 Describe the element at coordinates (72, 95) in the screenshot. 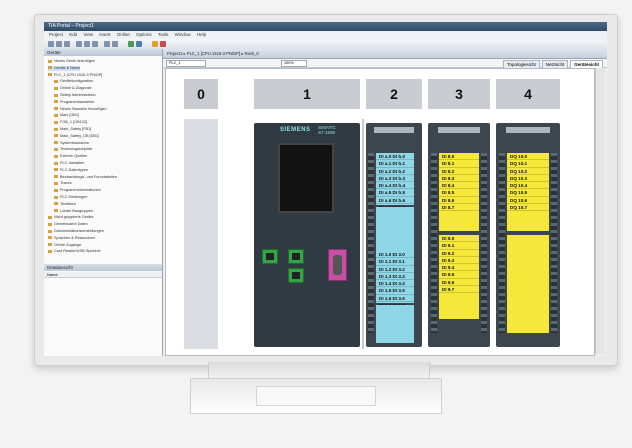

I see `tree-item: Safety Administration` at that location.